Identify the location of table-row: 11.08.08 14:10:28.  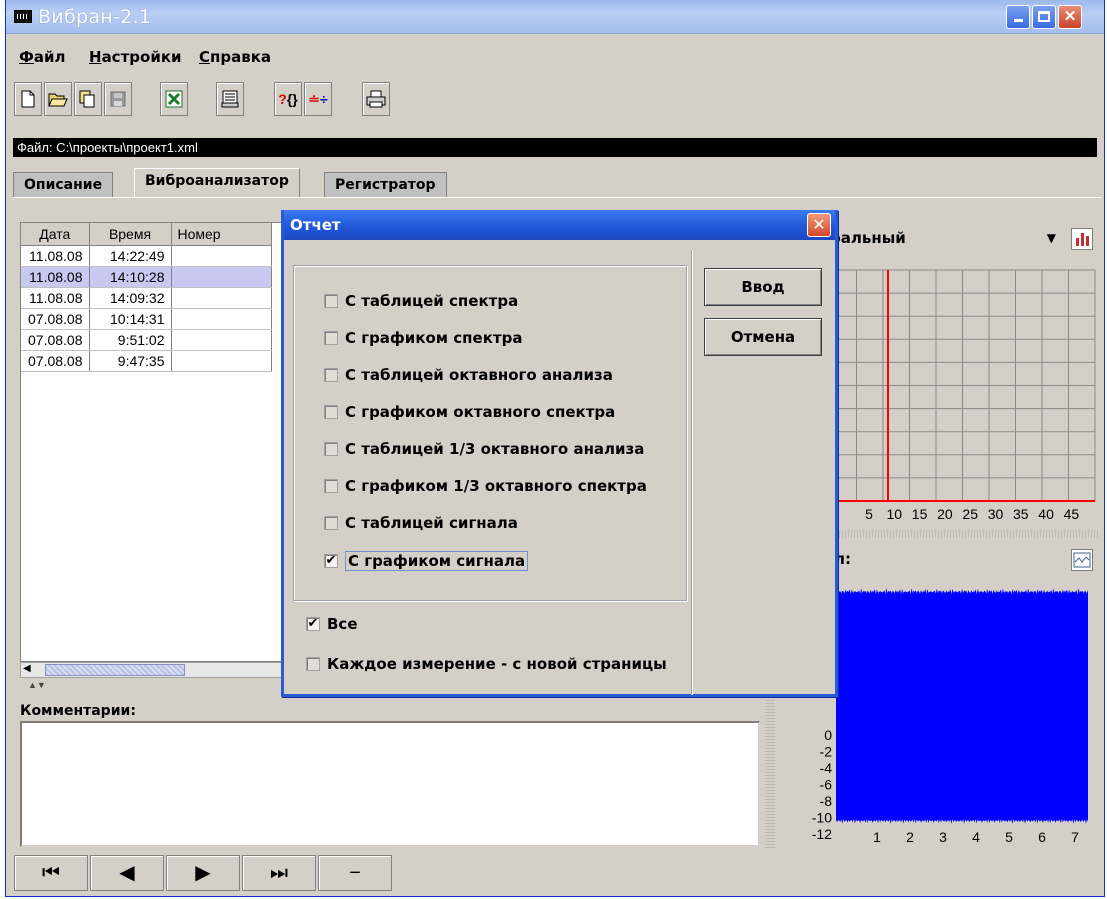
(146, 277).